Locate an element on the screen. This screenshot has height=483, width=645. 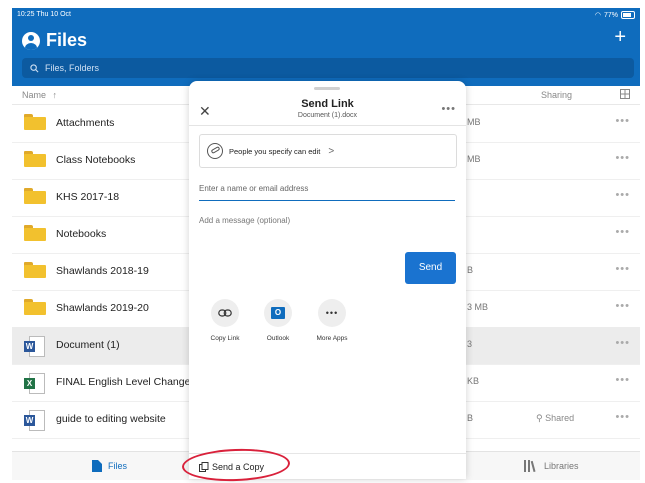
search-placeholder: Files, Folders is located at coordinates (72, 68).